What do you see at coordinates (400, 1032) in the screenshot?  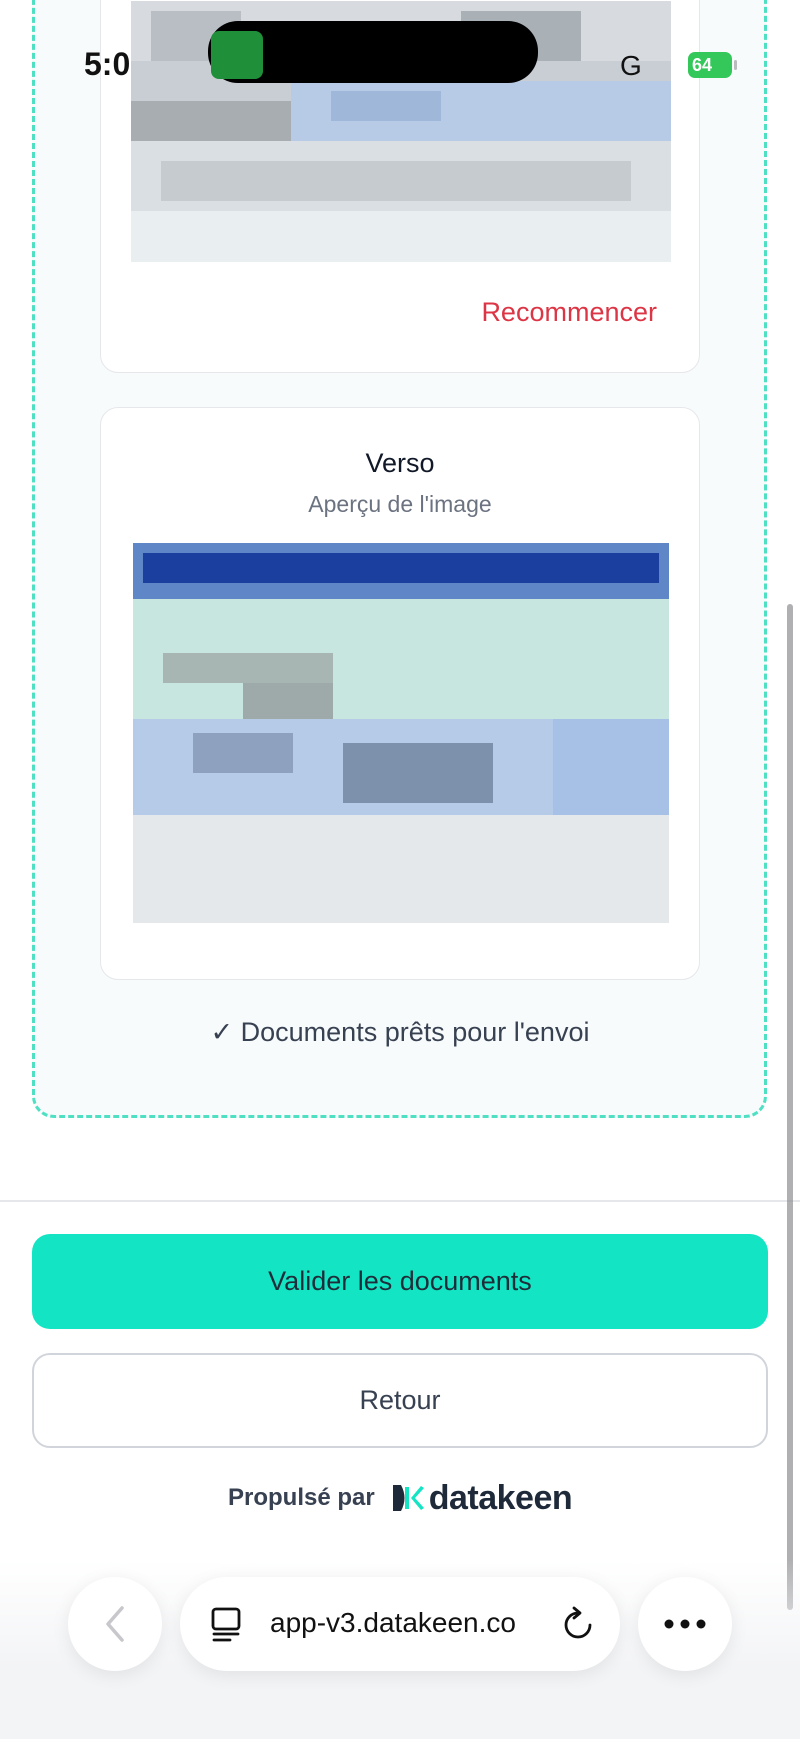 I see `ready-message: ✓ Documents prêts pour l'envoi` at bounding box center [400, 1032].